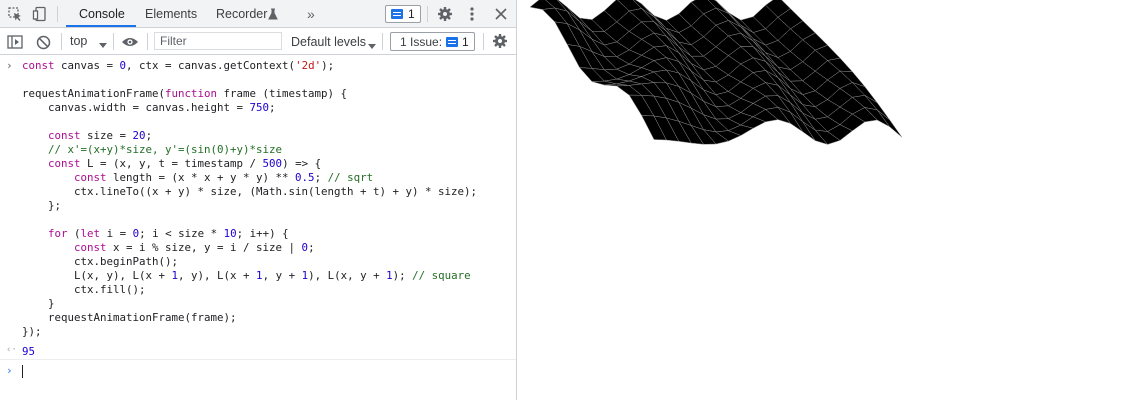 This screenshot has width=1138, height=400. Describe the element at coordinates (40, 14) in the screenshot. I see `device-toolbar-icon` at that location.